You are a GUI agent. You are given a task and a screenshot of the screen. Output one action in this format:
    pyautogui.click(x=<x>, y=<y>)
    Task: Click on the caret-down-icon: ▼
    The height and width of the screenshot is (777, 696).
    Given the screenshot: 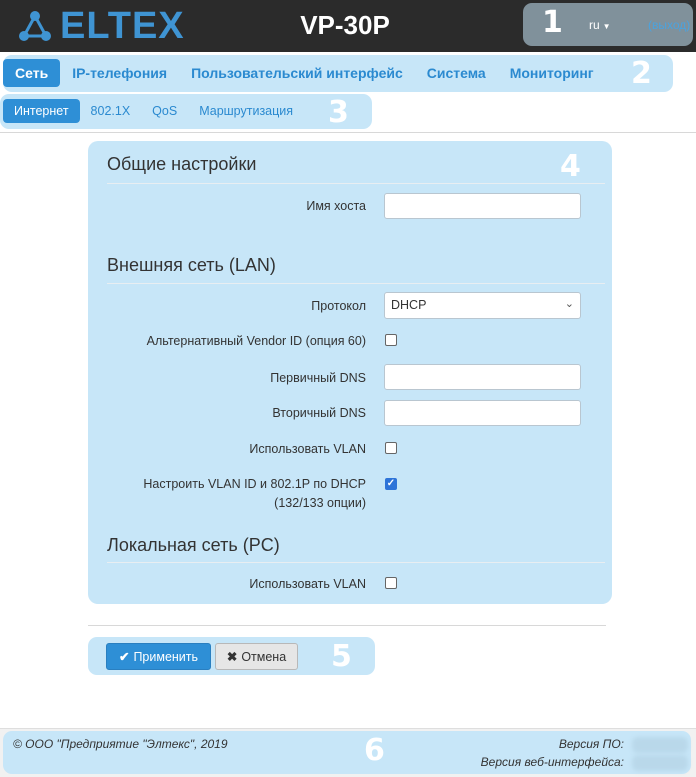 What is the action you would take?
    pyautogui.click(x=606, y=26)
    